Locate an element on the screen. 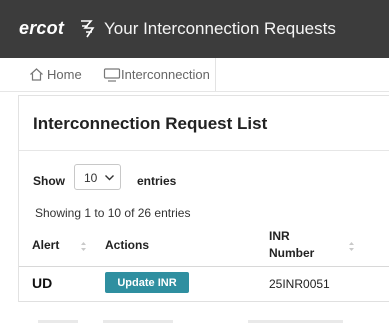  ercot-logo: ercot is located at coordinates (41, 28).